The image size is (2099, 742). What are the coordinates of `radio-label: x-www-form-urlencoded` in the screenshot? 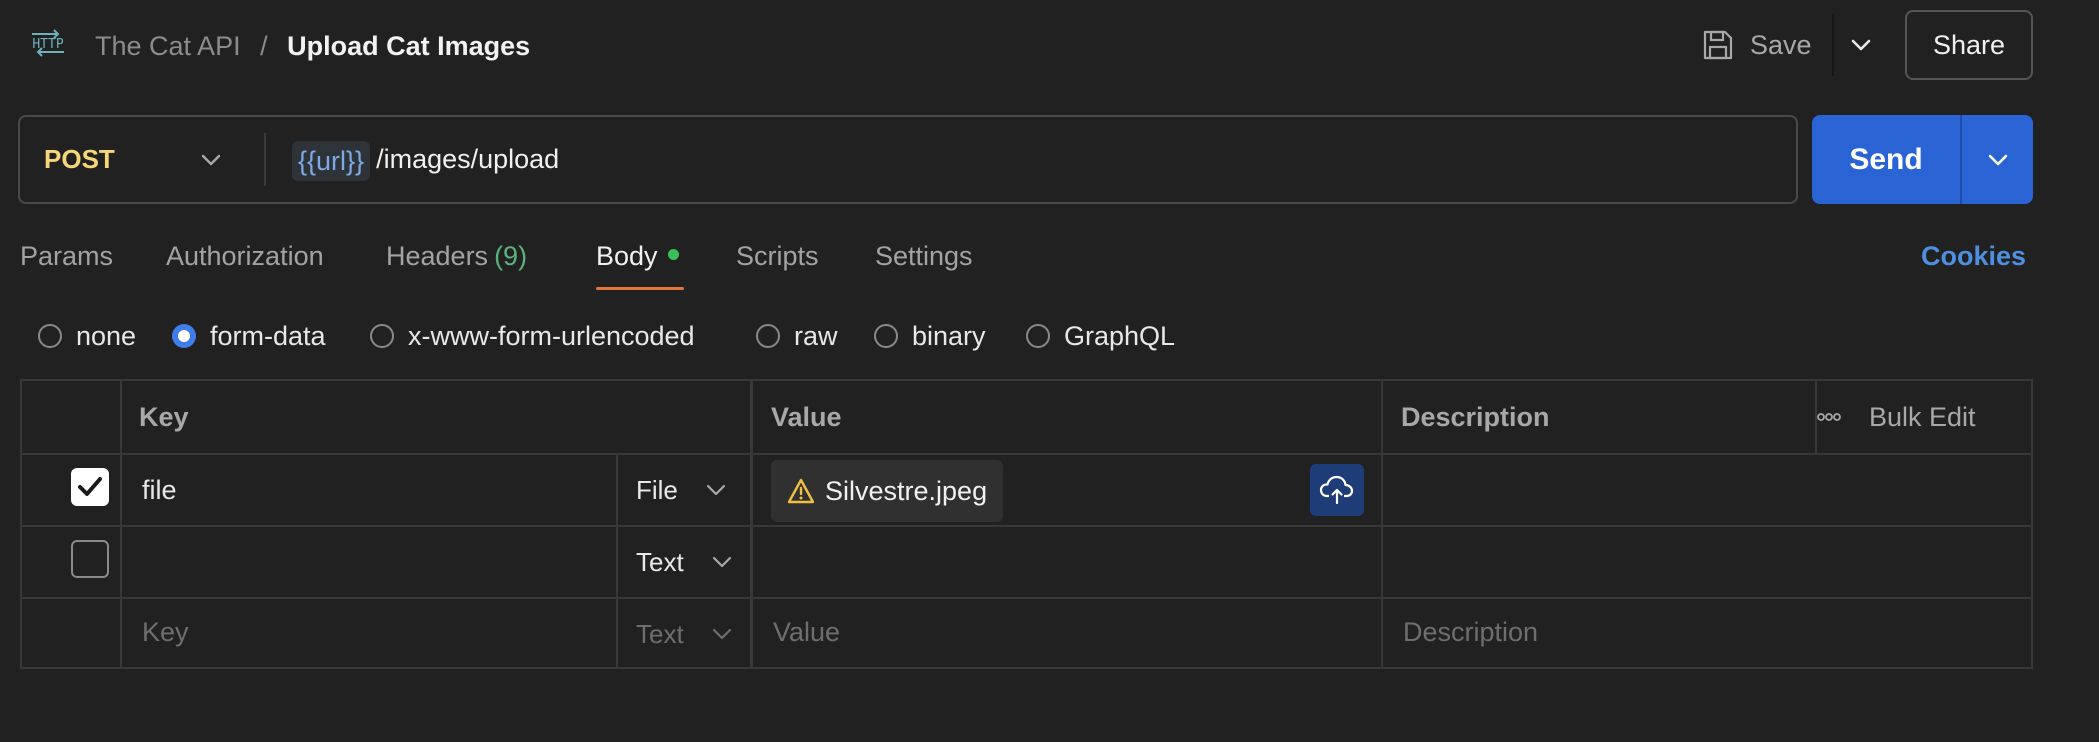 It's located at (551, 335).